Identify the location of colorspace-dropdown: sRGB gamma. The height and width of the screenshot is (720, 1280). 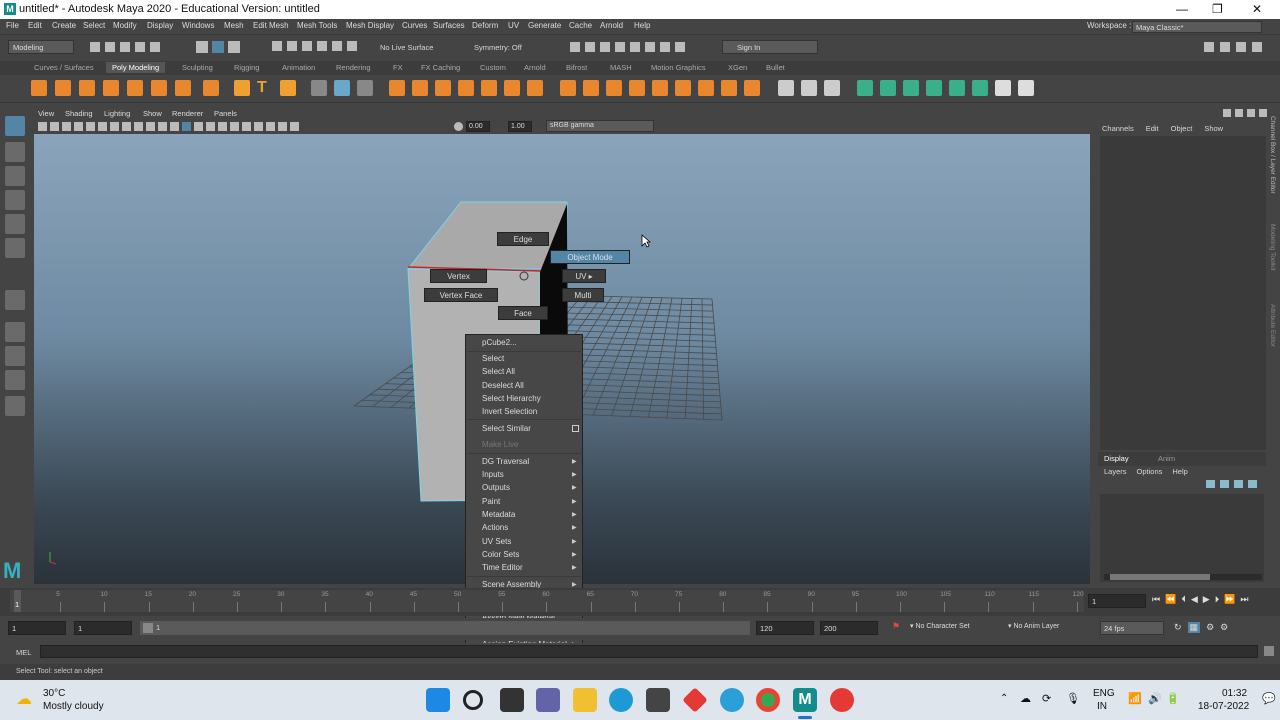
(600, 126).